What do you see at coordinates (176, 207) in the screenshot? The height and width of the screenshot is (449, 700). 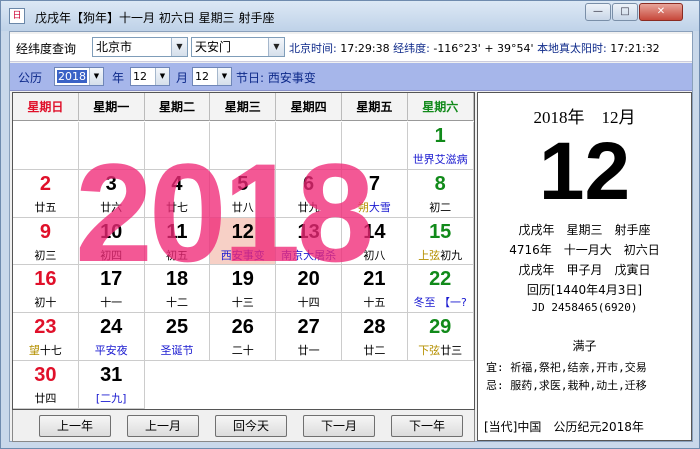 I see `lunar-label: 廿七` at bounding box center [176, 207].